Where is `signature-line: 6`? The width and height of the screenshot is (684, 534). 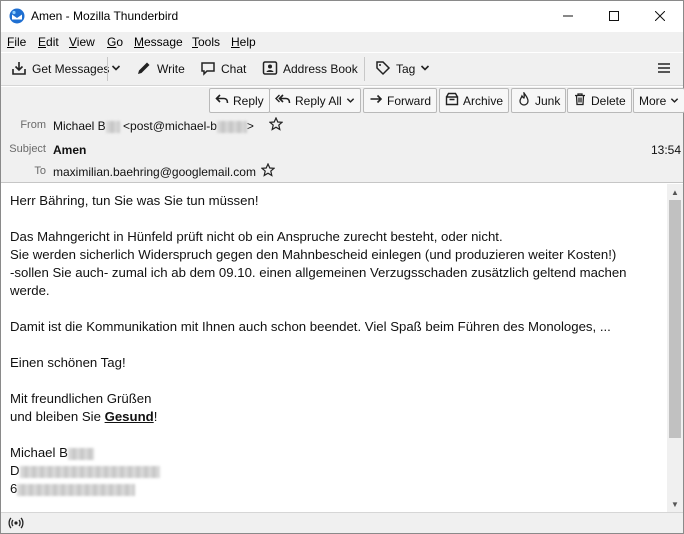
signature-line: 6 is located at coordinates (338, 489).